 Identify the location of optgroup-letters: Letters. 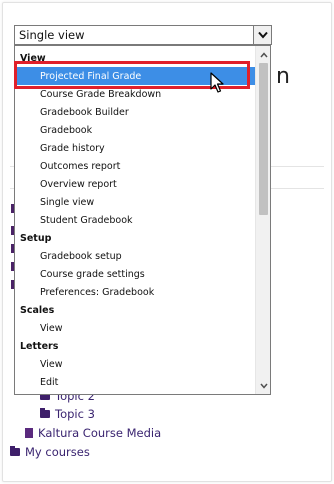
(39, 346).